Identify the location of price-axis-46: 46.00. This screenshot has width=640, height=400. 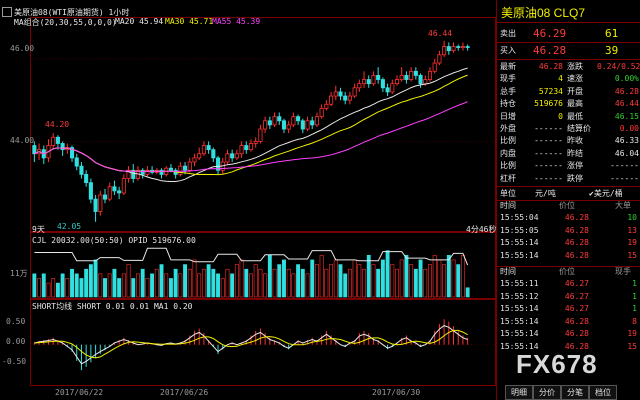
(22, 48).